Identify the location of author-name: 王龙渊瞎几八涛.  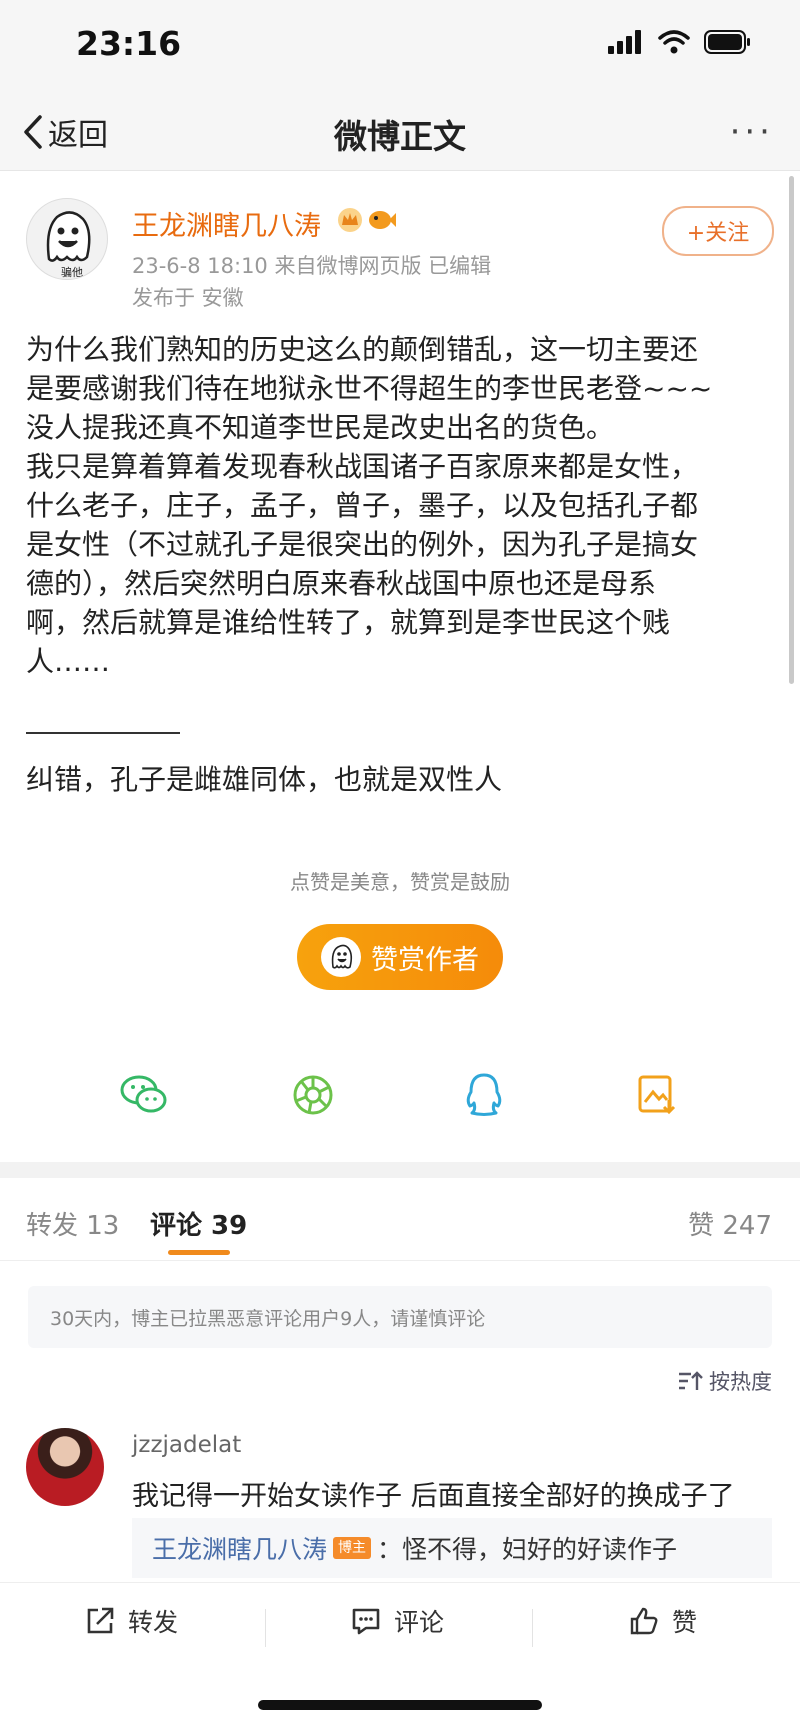
(226, 223).